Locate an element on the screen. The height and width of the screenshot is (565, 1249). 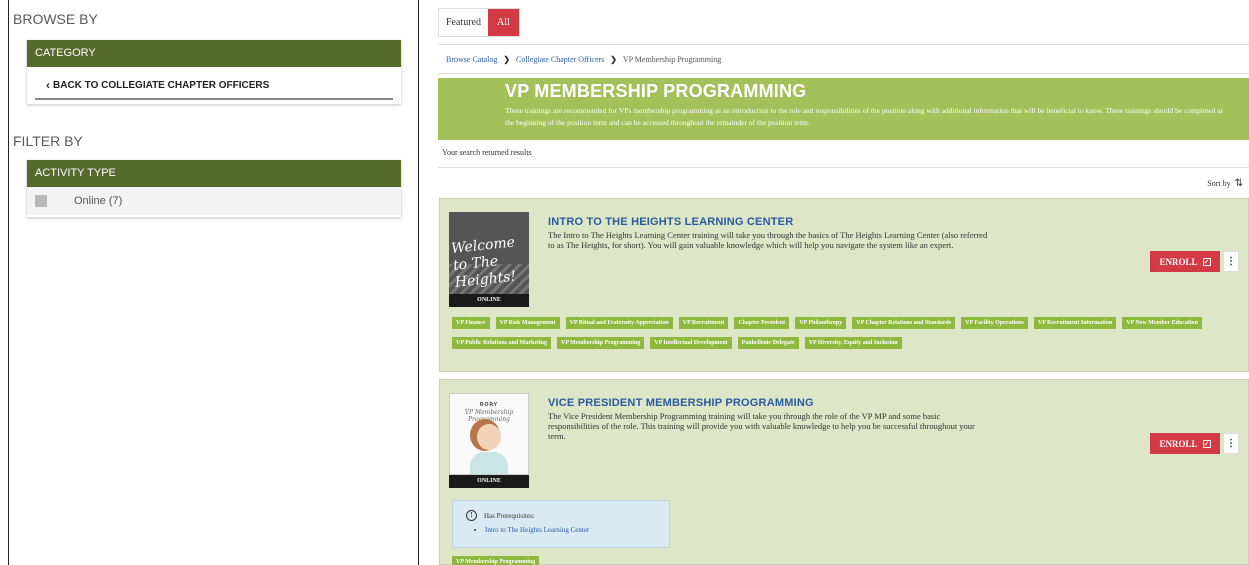
breadcrumb-browse-catalog: Browse Catalog is located at coordinates (471, 59).